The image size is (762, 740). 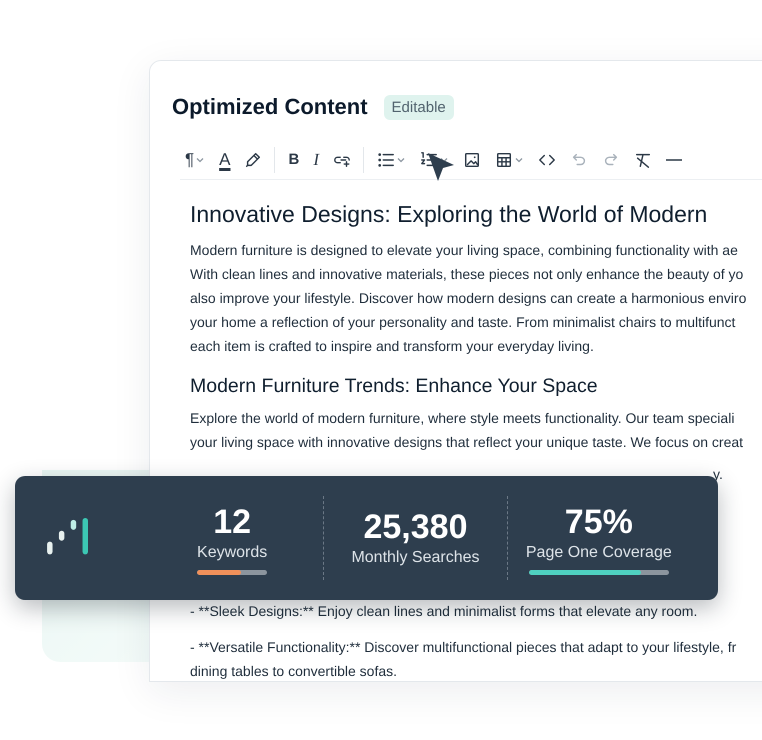 What do you see at coordinates (464, 647) in the screenshot?
I see `text-line: - **Versatile Functionality:** Discover multifunctional pieces that adapt to your lifestyle, fr` at bounding box center [464, 647].